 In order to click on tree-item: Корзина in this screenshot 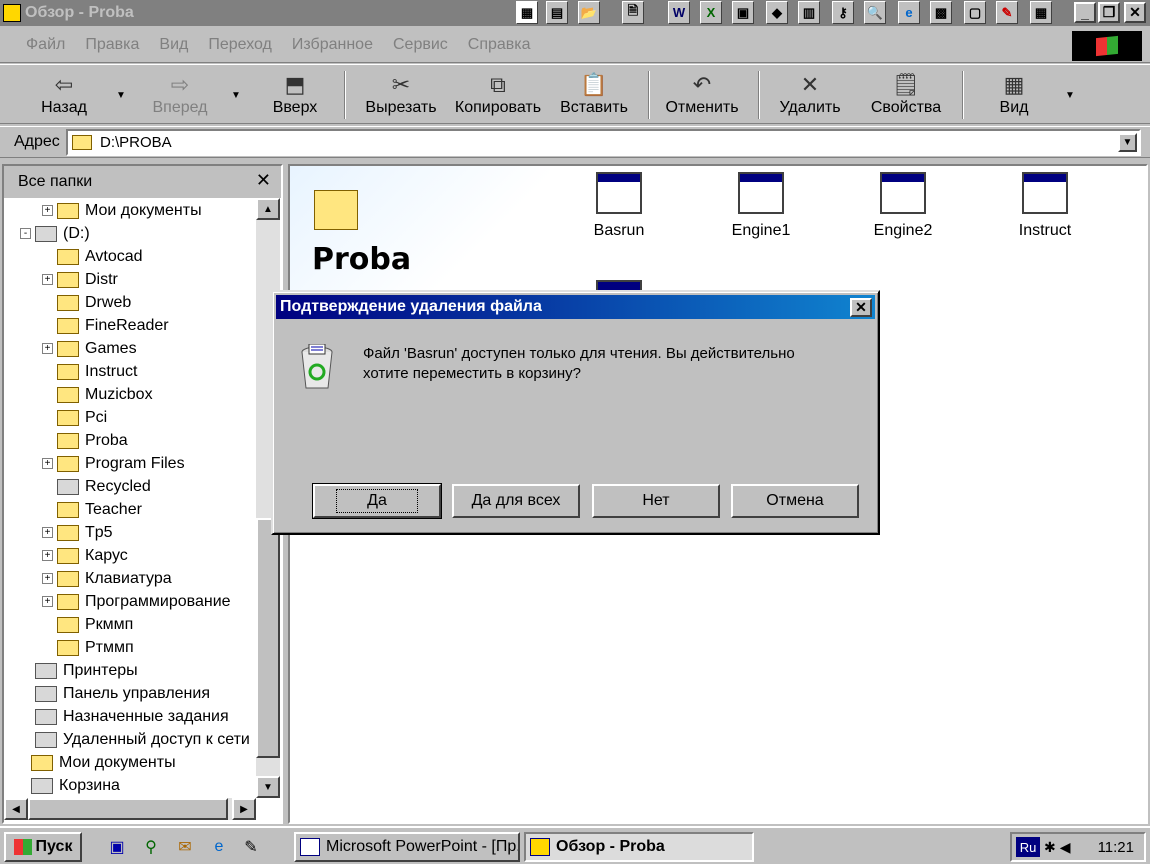, I will do `click(131, 785)`.